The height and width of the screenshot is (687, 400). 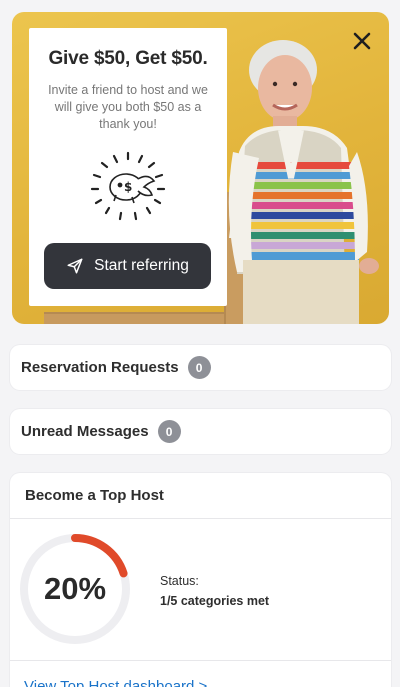 I want to click on top-host-title: Become a Top Host, so click(x=94, y=495).